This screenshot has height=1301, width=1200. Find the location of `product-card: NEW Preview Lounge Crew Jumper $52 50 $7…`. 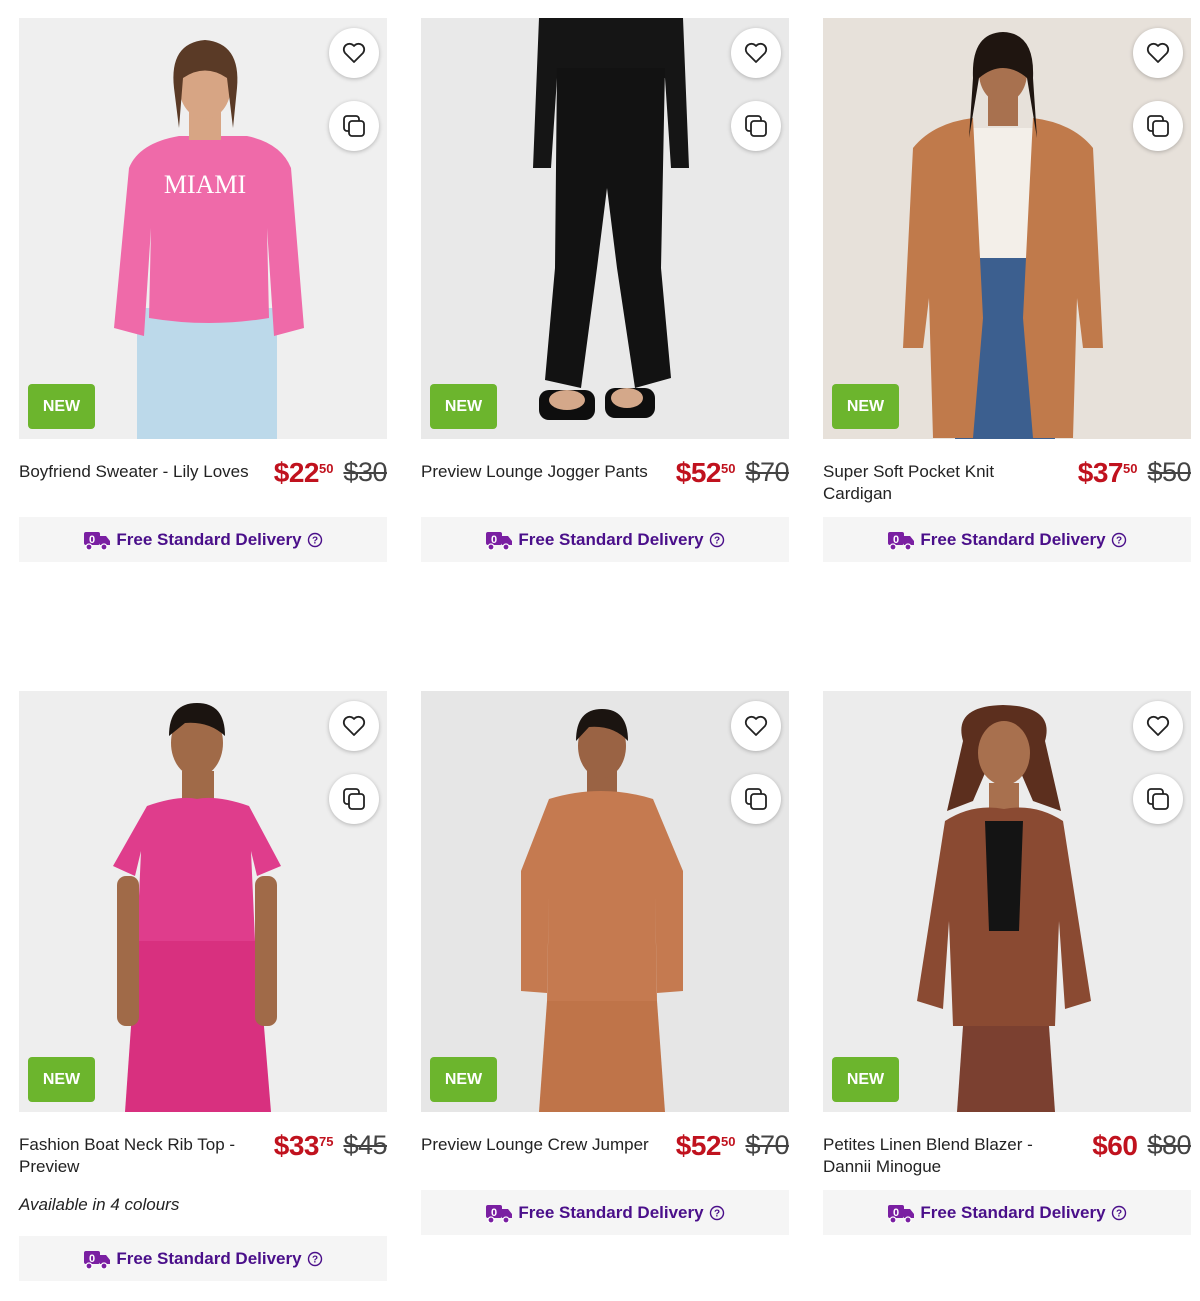

product-card: NEW Preview Lounge Crew Jumper $52 50 $7… is located at coordinates (605, 963).